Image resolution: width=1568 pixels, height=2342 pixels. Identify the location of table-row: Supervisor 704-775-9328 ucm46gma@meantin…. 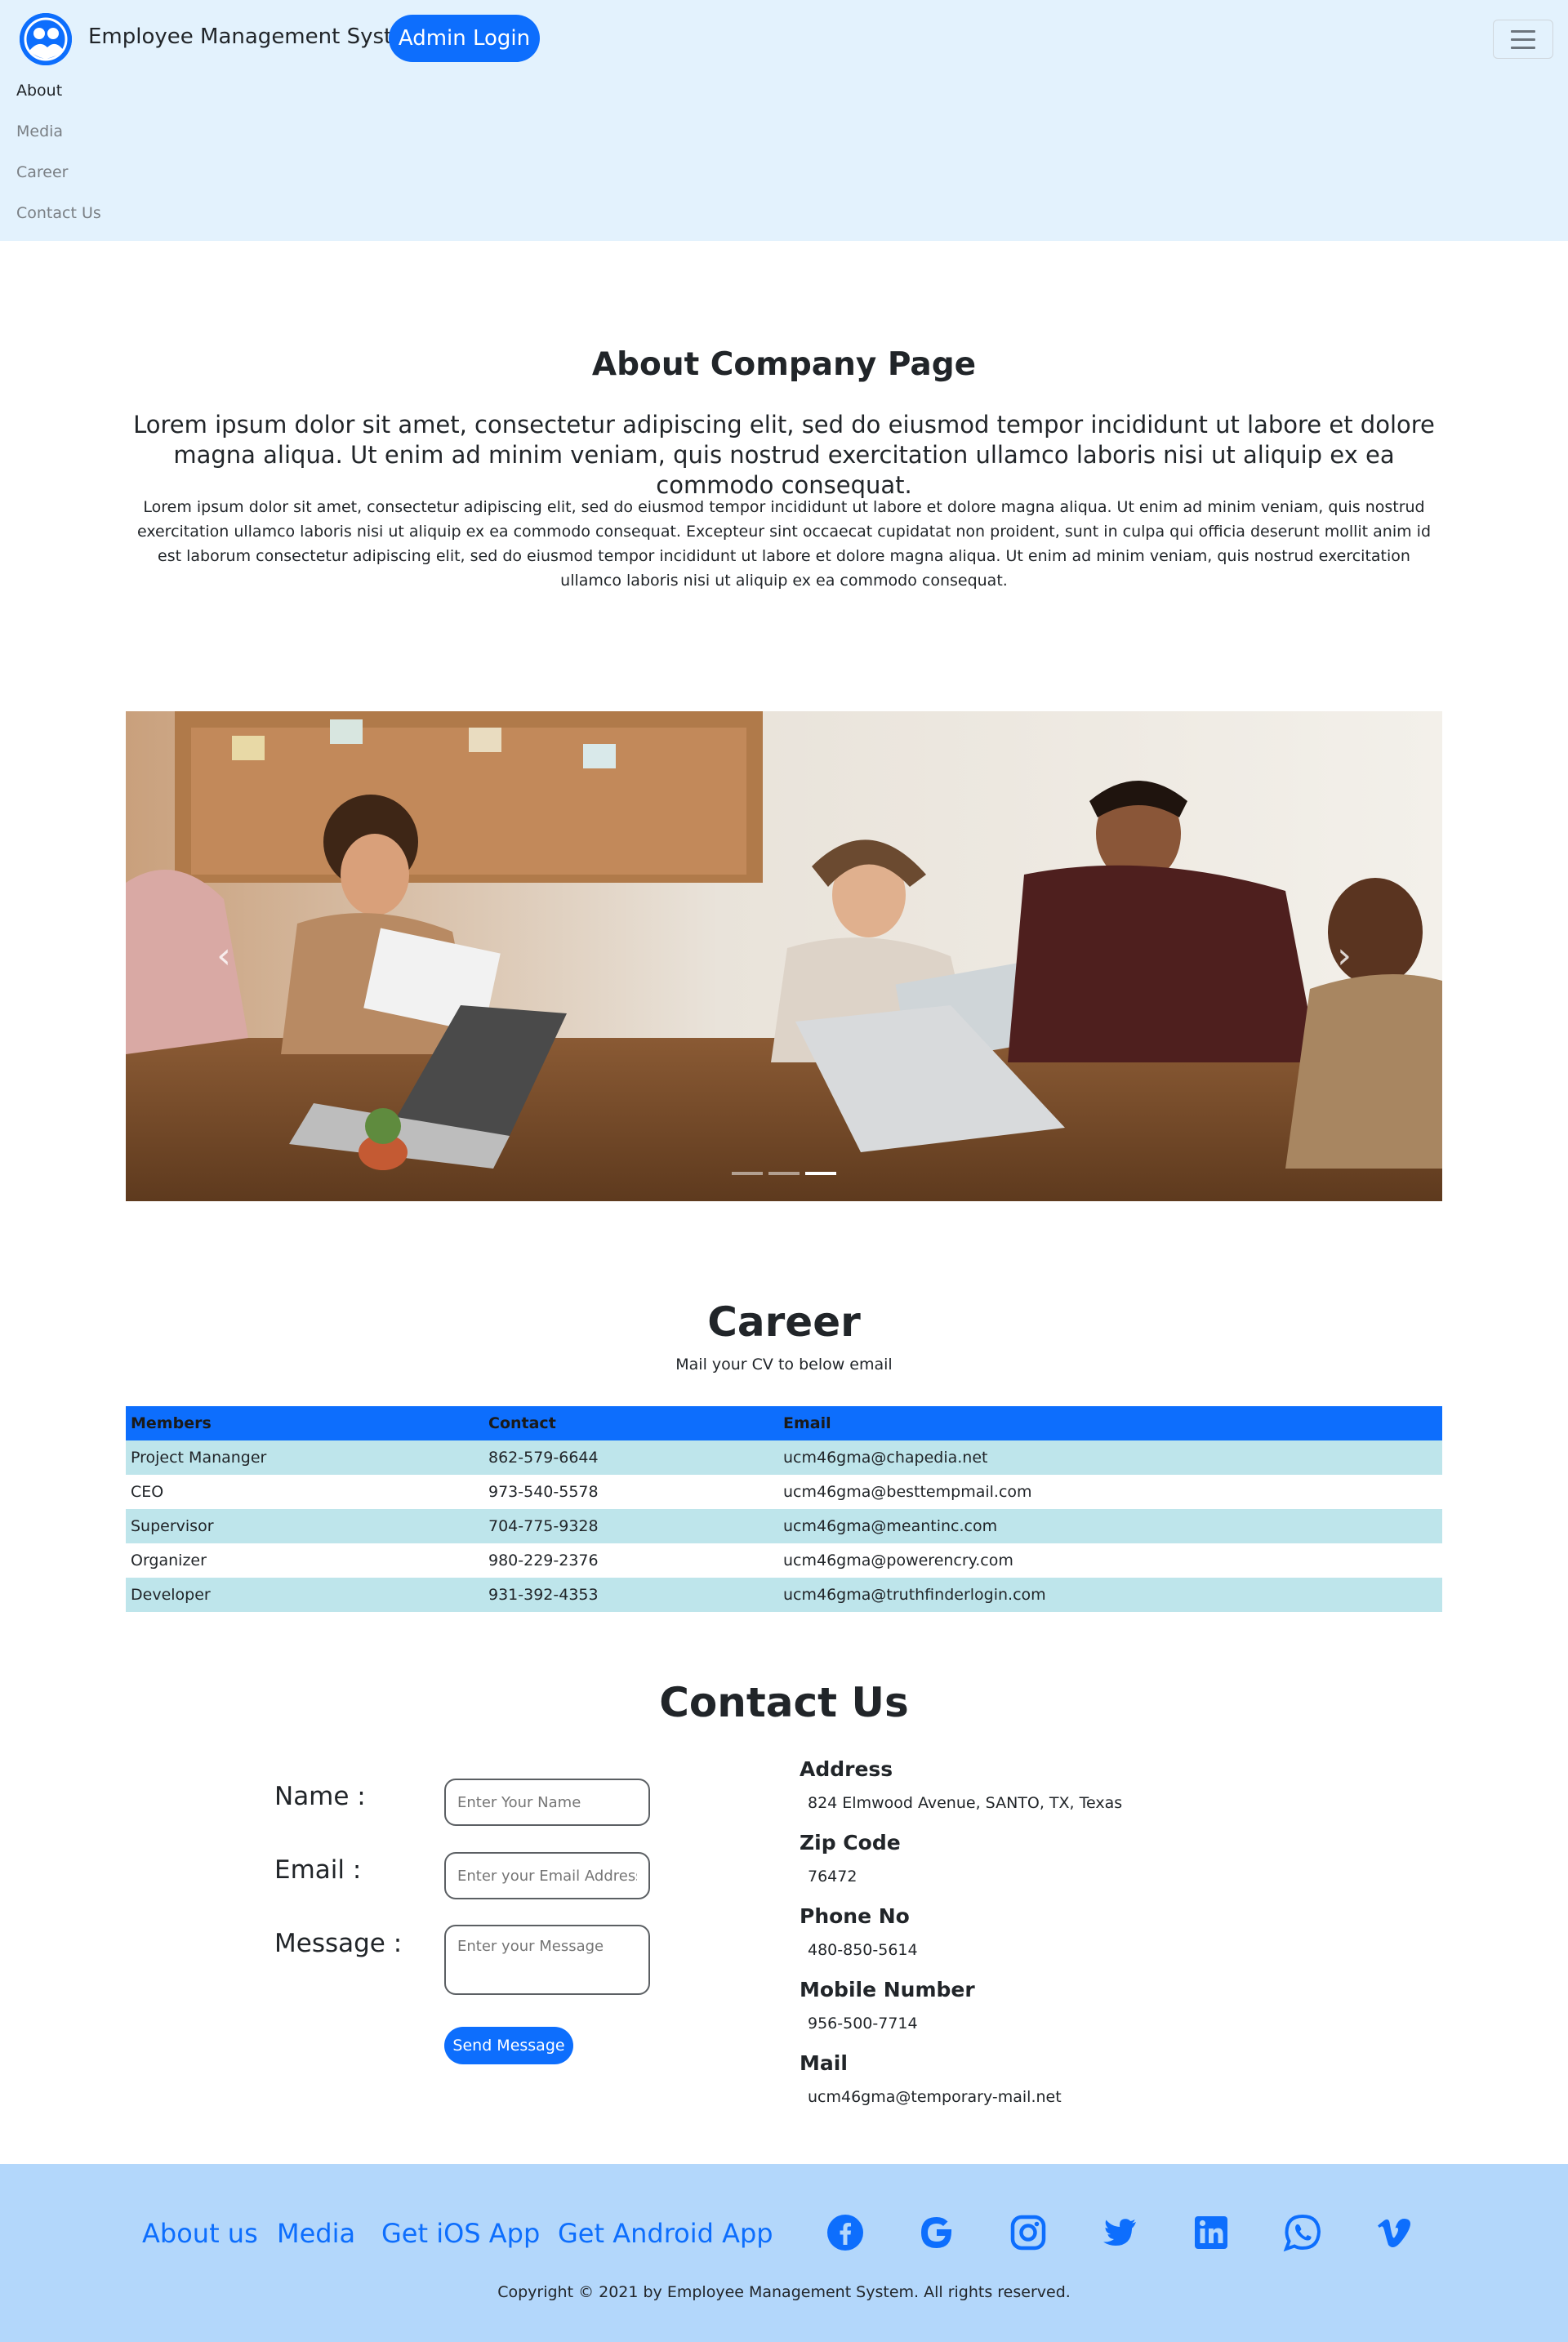
(784, 1526).